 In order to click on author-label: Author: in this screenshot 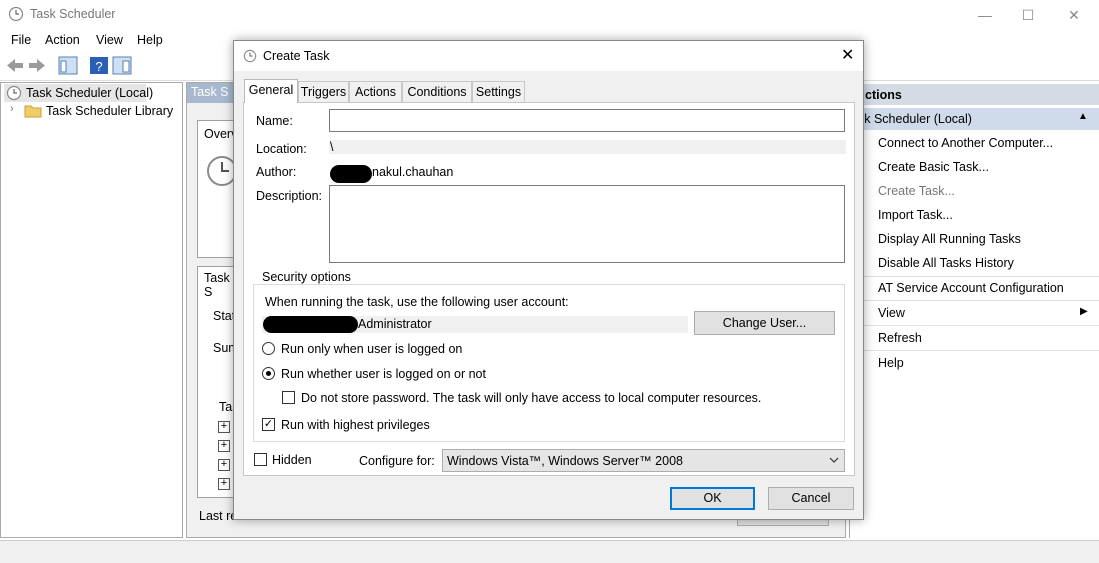, I will do `click(276, 172)`.